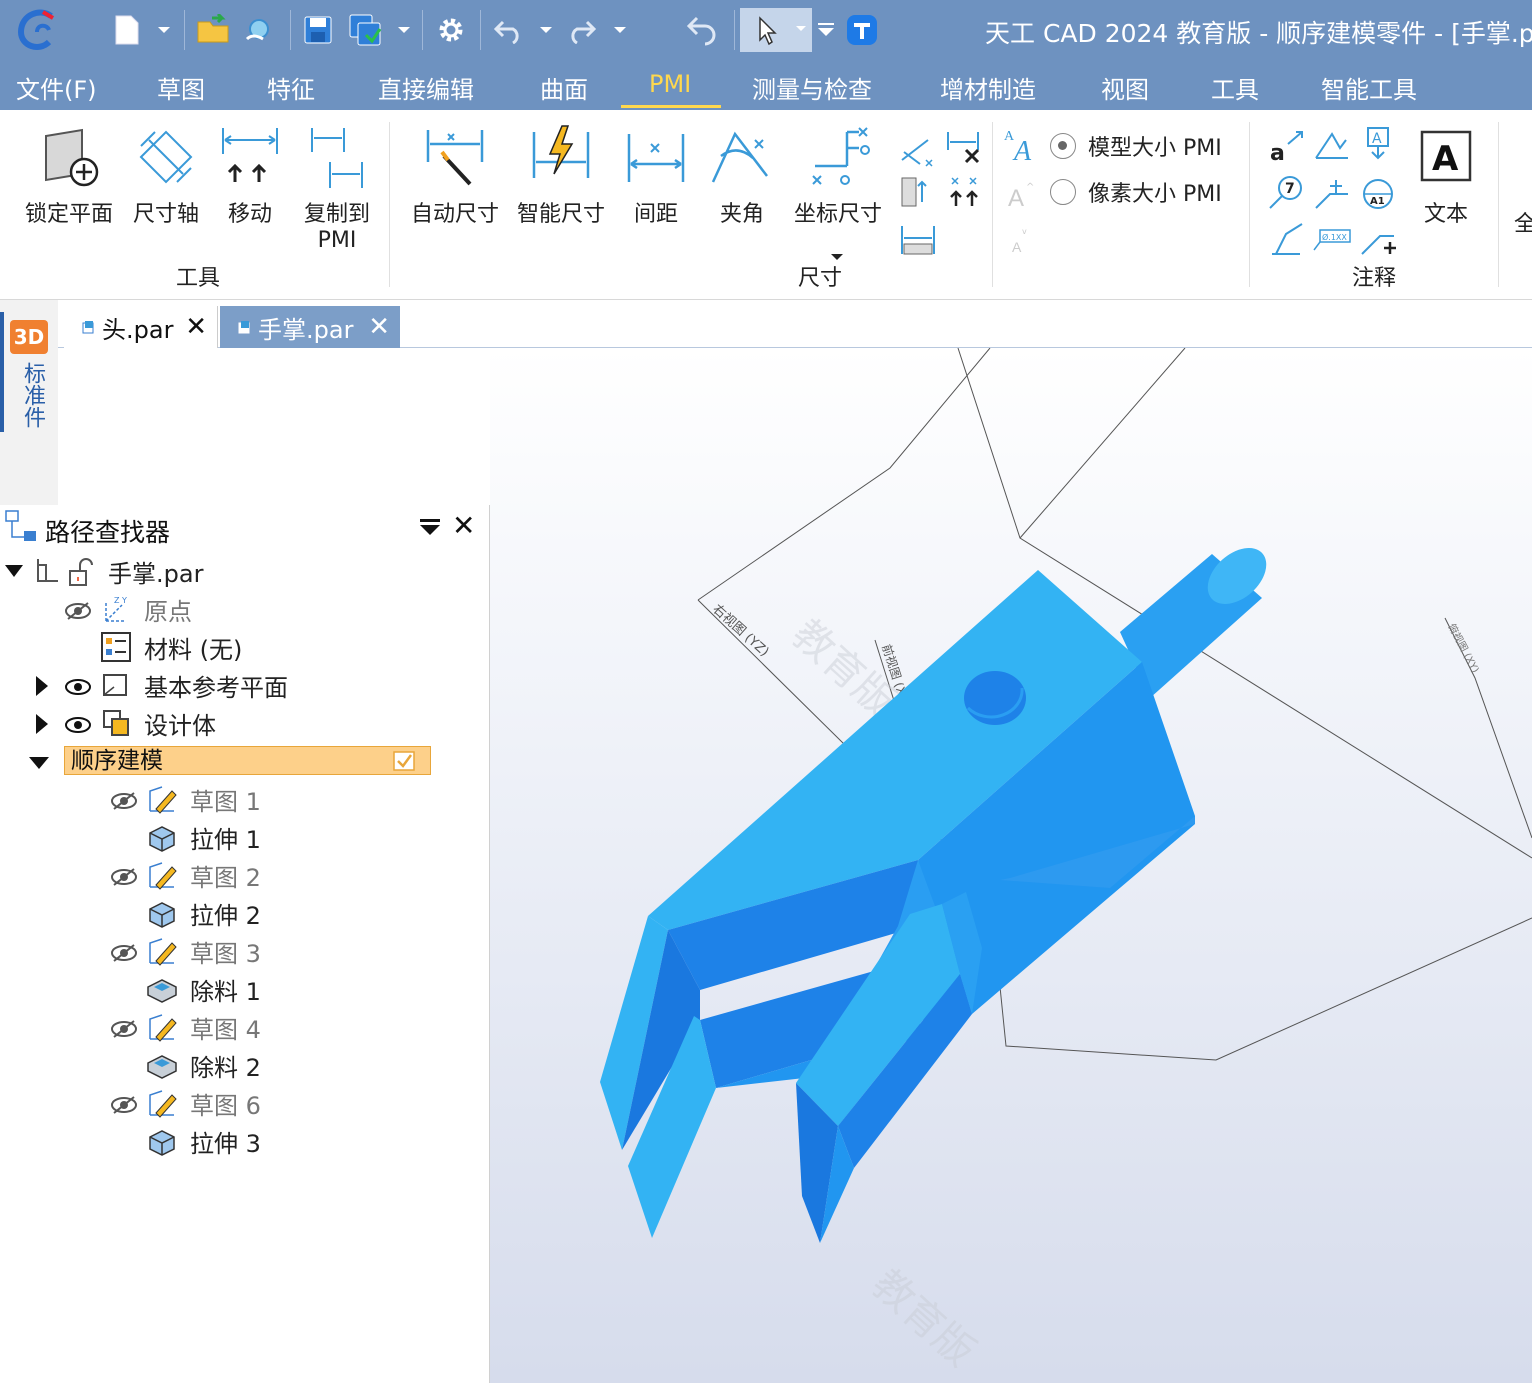 The height and width of the screenshot is (1383, 1532). I want to click on menu-sketch: 草图, so click(181, 87).